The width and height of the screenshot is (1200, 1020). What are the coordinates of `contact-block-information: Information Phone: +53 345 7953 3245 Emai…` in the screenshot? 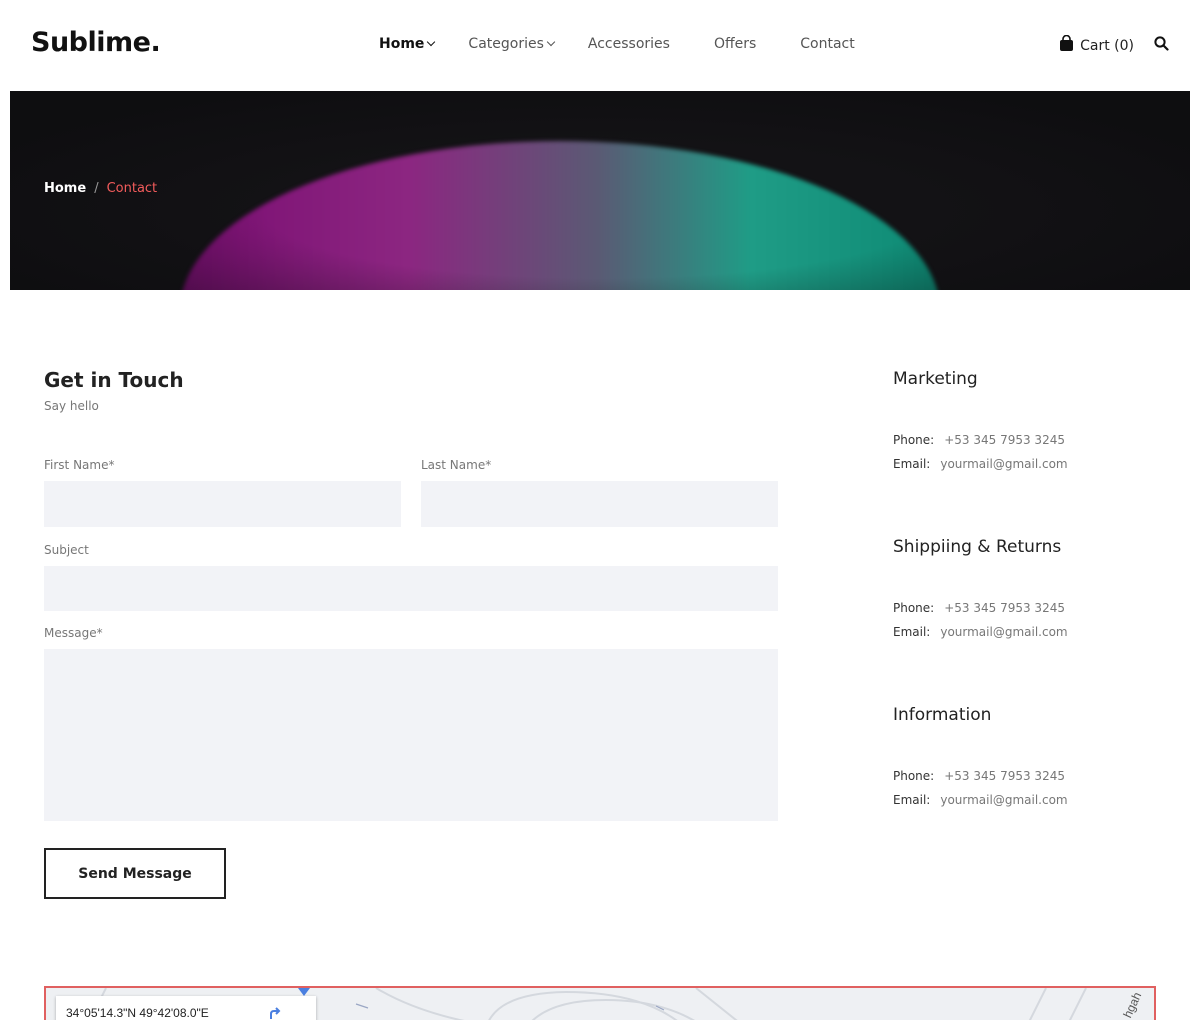 It's located at (980, 756).